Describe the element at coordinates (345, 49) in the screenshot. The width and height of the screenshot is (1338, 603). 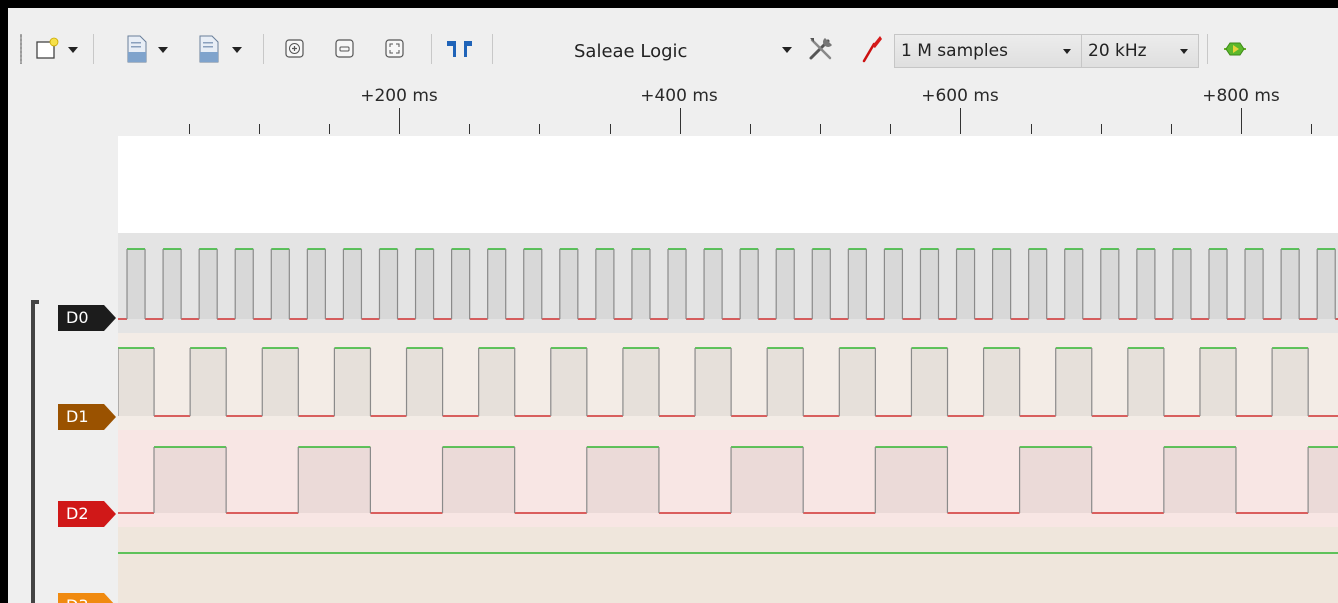
I see `zoom-out-icon` at that location.